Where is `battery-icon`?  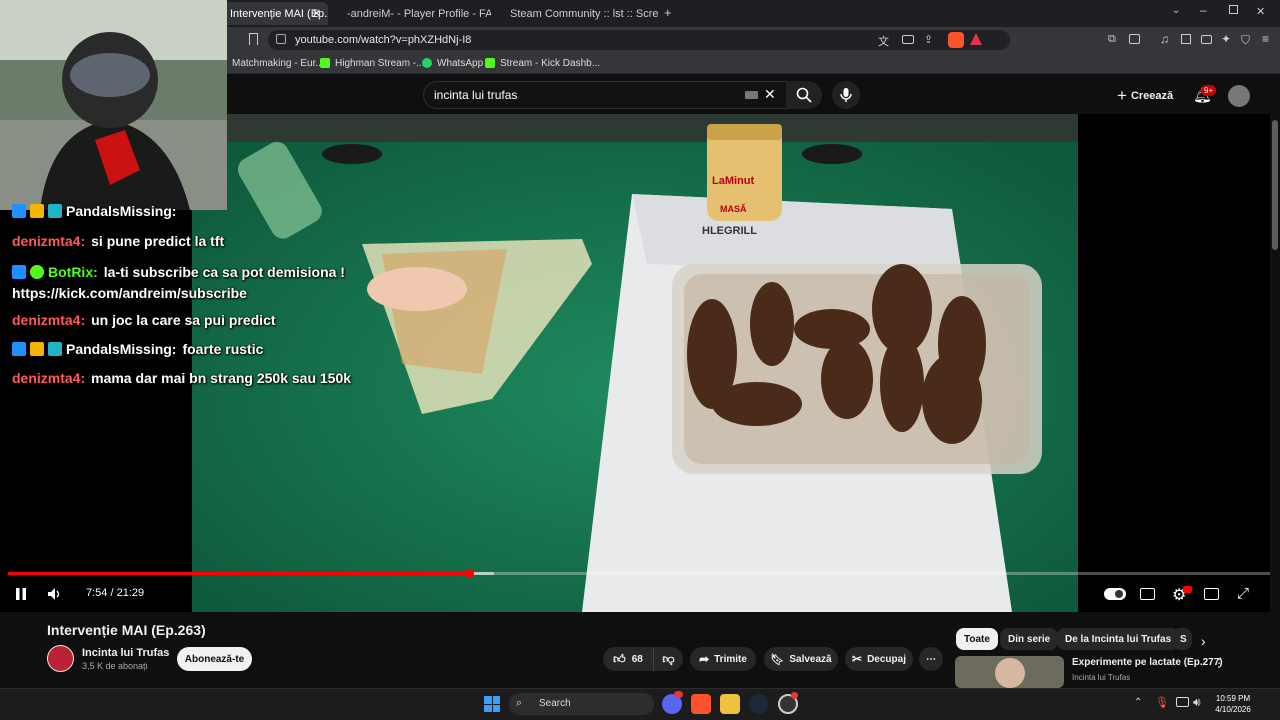 battery-icon is located at coordinates (1182, 702).